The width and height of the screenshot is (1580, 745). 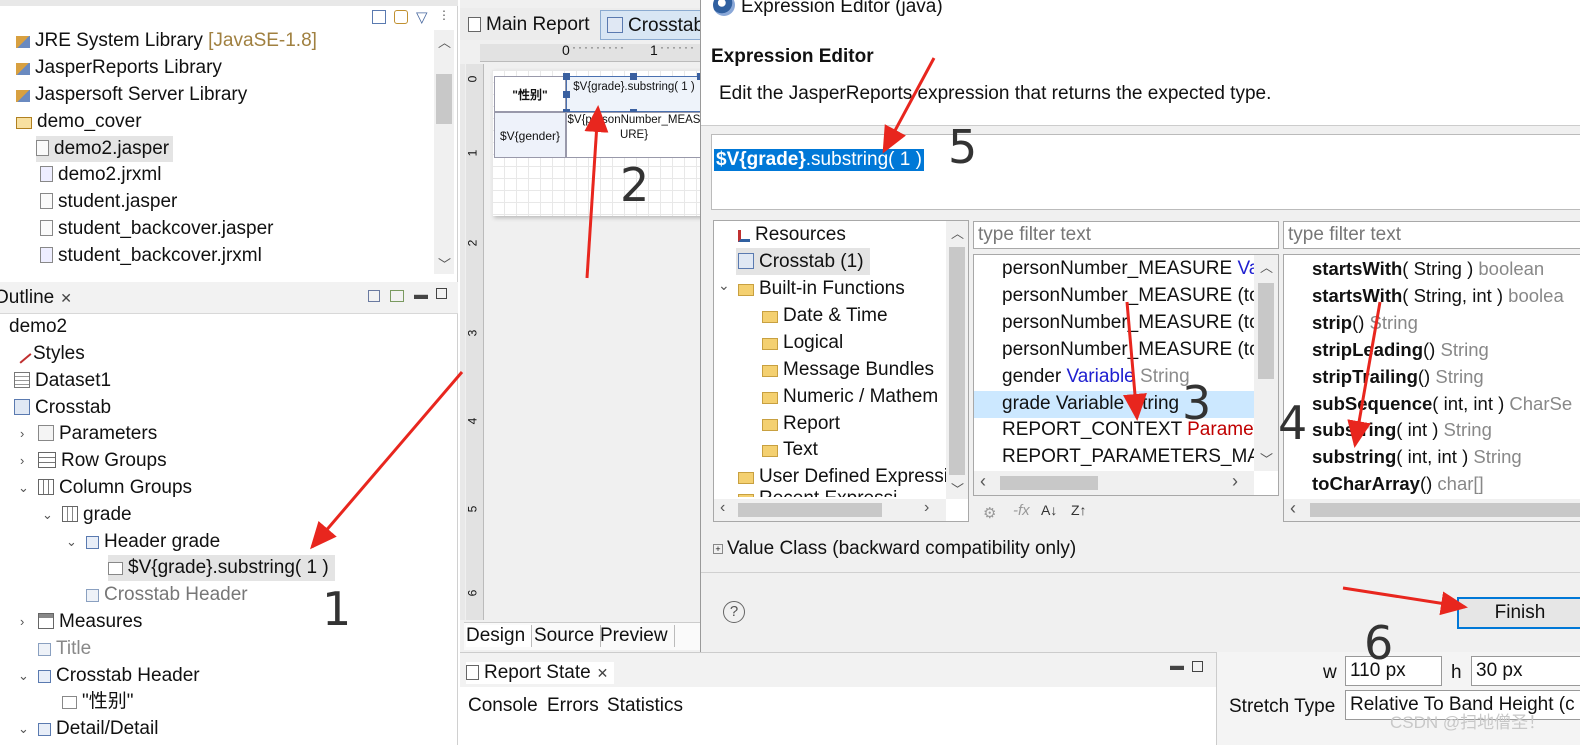 I want to click on tab-errors: Errors, so click(x=573, y=706).